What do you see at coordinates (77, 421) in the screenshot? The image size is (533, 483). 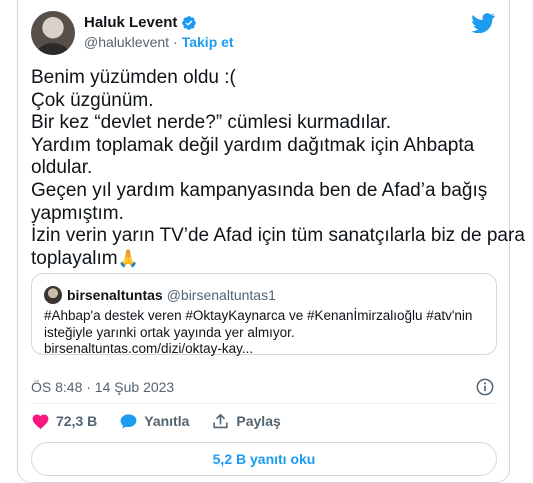 I see `like-count: 72,3 B` at bounding box center [77, 421].